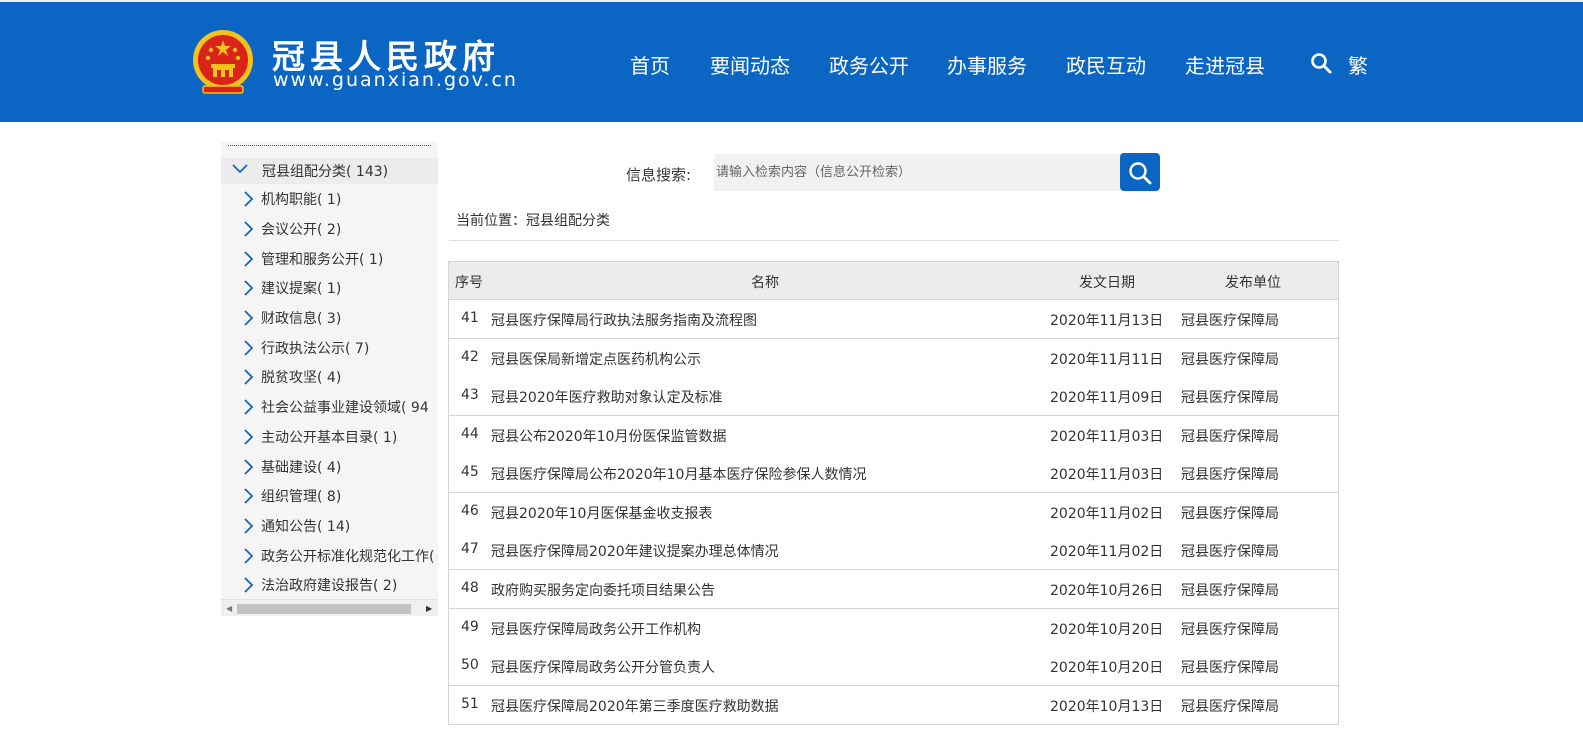  Describe the element at coordinates (893, 628) in the screenshot. I see `table-row: 49 冠县医疗保障局政务公开工作机构 2020年10月20日 冠县医疗保障局` at that location.